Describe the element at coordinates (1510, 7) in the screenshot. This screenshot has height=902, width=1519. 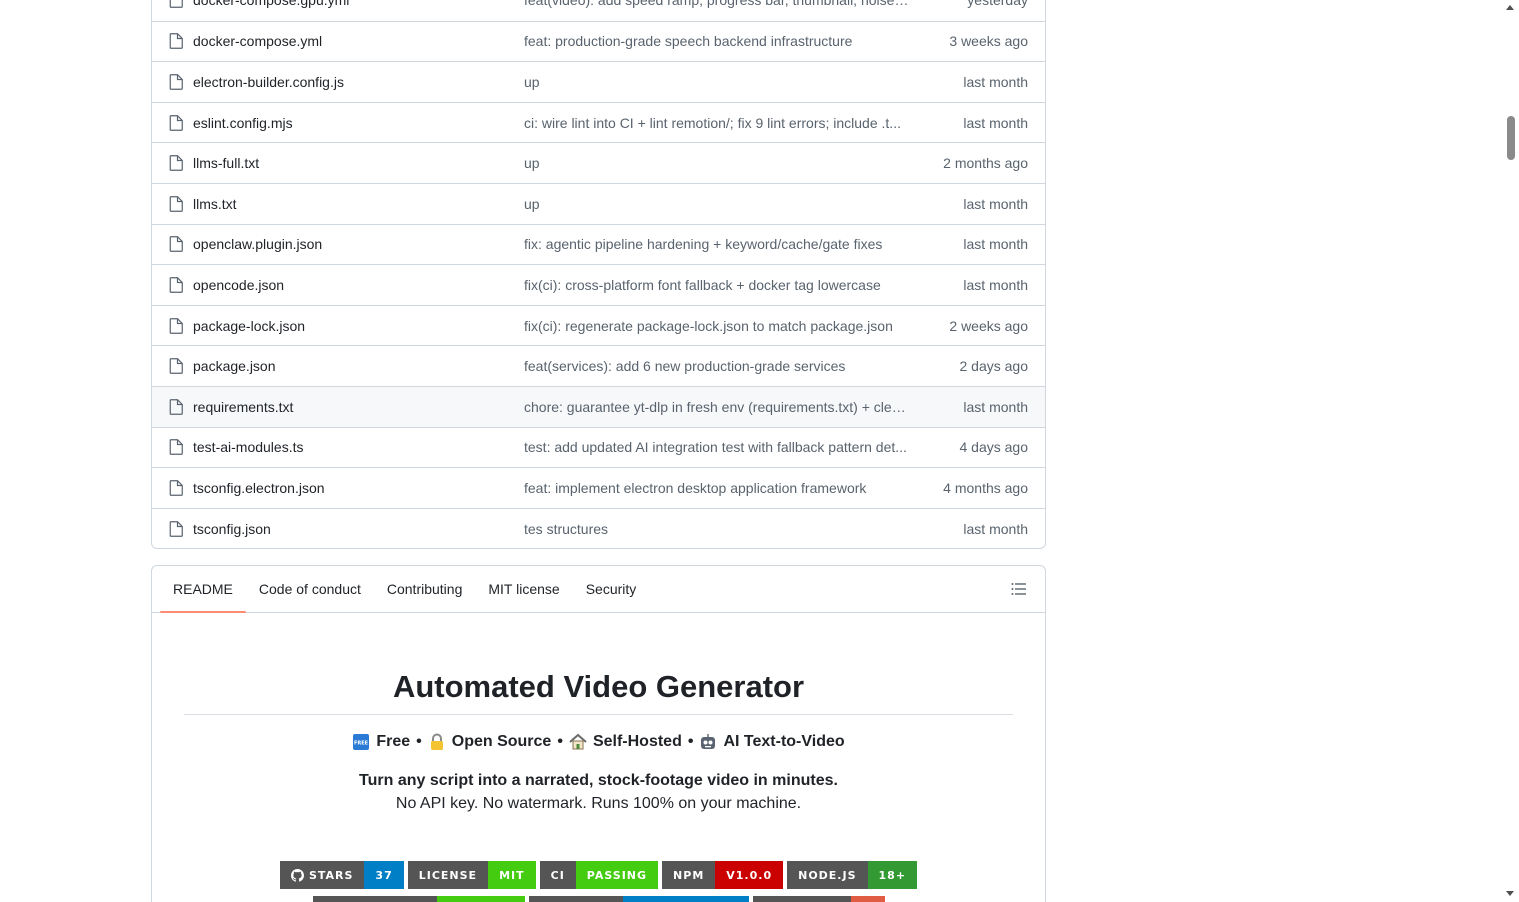
I see `scroll-up-arrow-icon` at that location.